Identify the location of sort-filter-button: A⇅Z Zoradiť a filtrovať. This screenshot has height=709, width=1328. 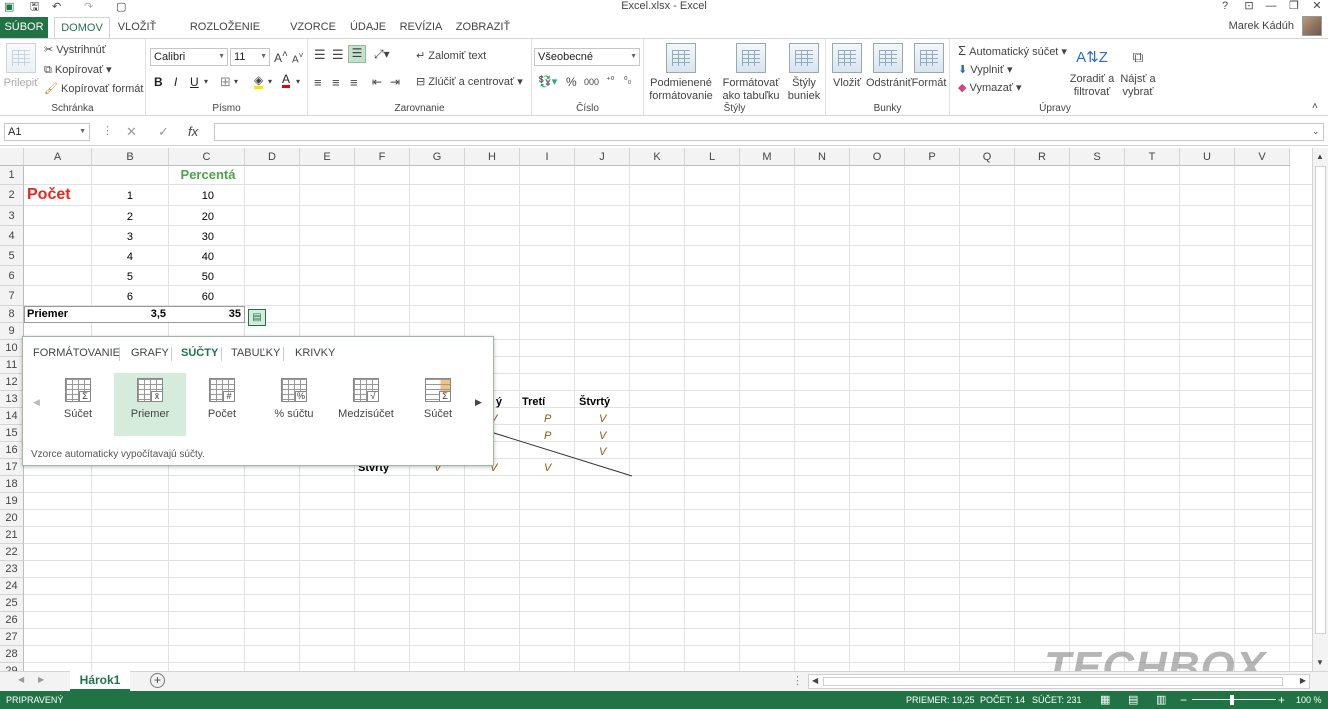
(1092, 71).